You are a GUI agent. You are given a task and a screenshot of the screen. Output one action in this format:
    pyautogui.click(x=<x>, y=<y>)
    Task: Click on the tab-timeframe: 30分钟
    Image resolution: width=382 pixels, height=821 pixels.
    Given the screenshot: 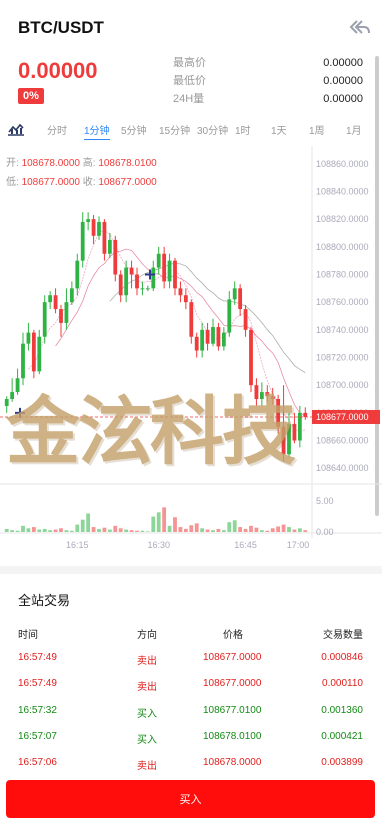 What is the action you would take?
    pyautogui.click(x=212, y=129)
    